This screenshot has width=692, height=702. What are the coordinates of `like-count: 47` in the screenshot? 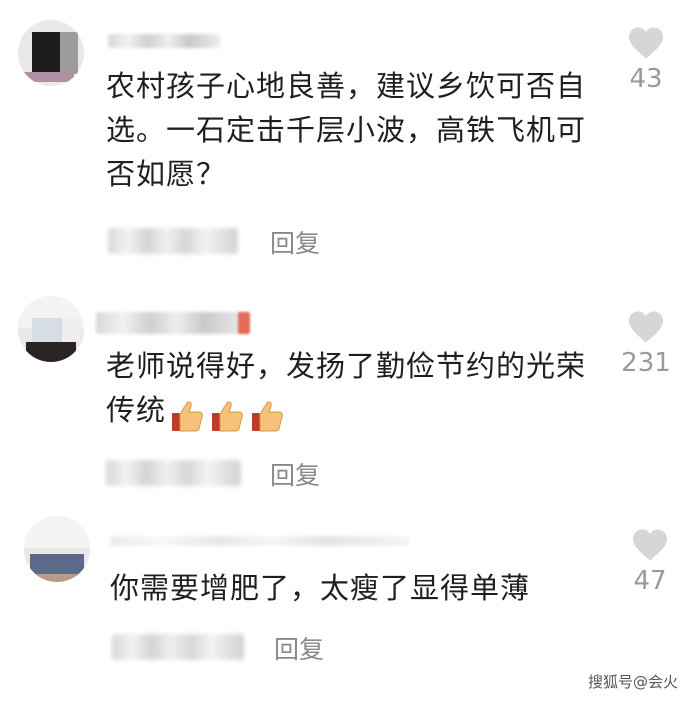 It's located at (650, 581).